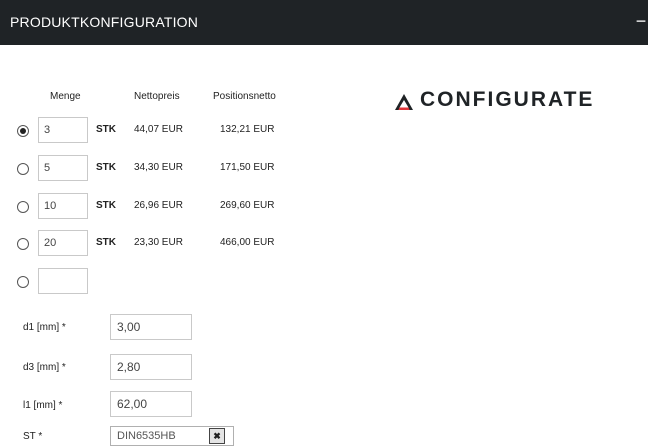  I want to click on price-row: STK 44,07 EUR 132,21 EUR, so click(150, 131).